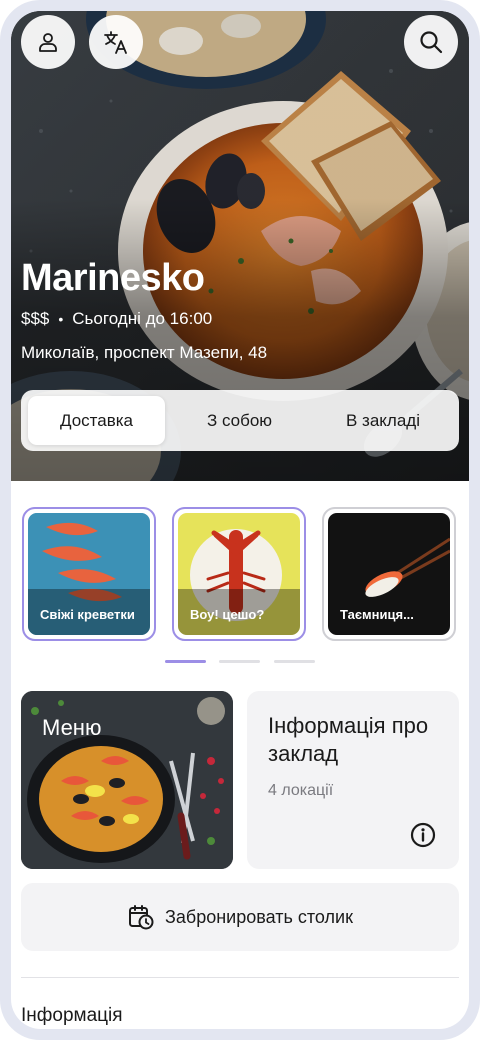 The image size is (480, 1040). Describe the element at coordinates (142, 318) in the screenshot. I see `opening-hours: Сьогодні до 16:00` at that location.